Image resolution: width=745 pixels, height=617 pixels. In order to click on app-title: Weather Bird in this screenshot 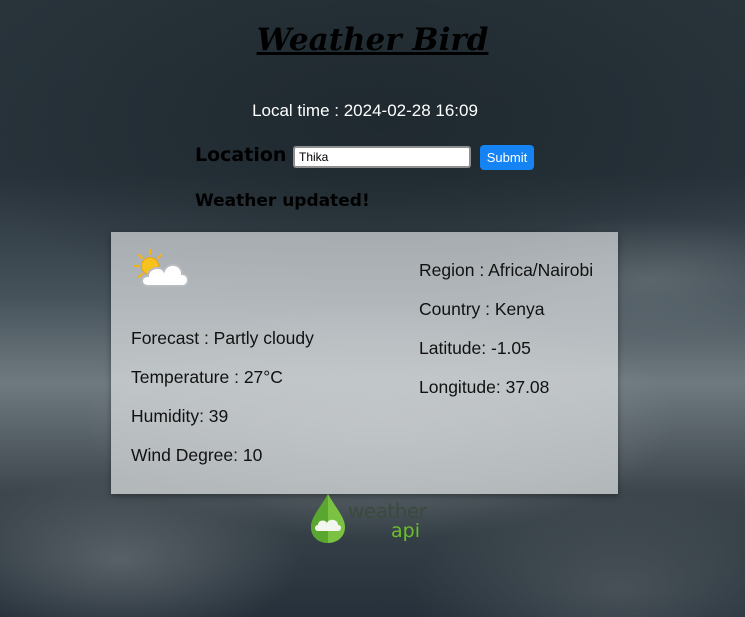, I will do `click(372, 40)`.